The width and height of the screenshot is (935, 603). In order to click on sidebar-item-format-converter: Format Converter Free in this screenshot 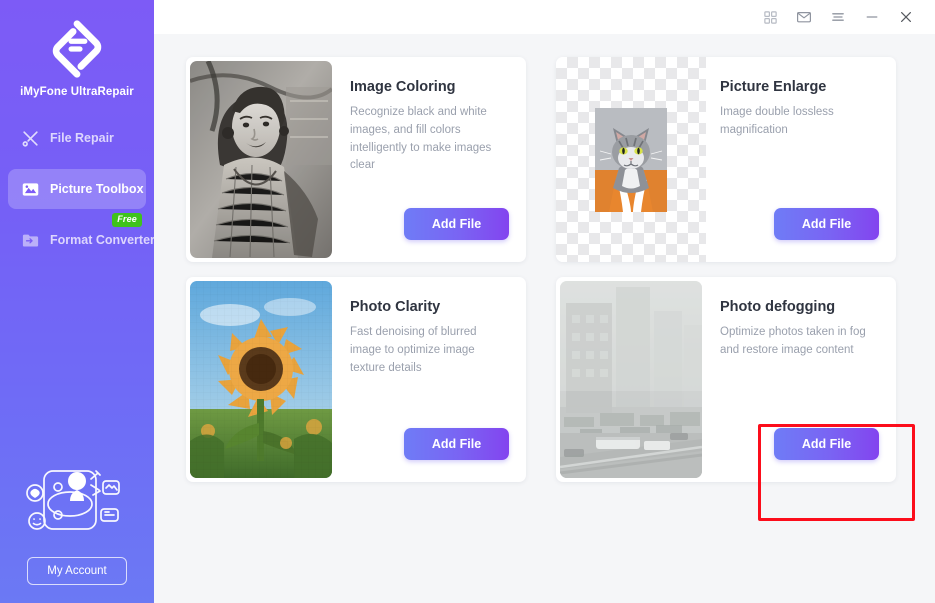, I will do `click(81, 236)`.